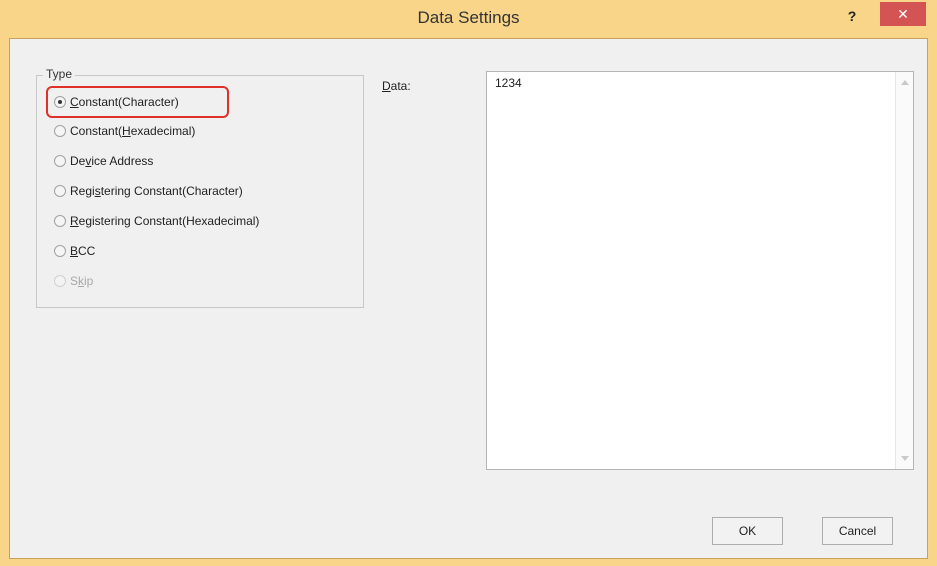 The image size is (937, 566). What do you see at coordinates (112, 161) in the screenshot?
I see `radio-label: Device Address` at bounding box center [112, 161].